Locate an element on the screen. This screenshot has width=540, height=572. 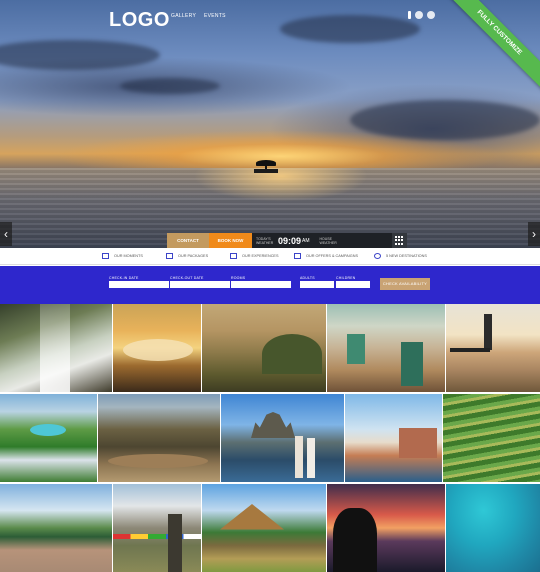
moments-icon is located at coordinates (105, 256).